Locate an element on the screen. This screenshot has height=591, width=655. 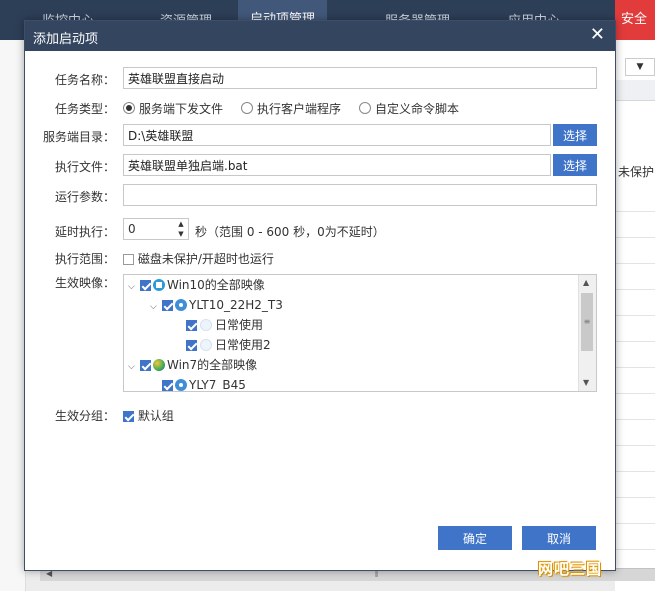
radio-client-program: 执行客户端程序 is located at coordinates (291, 108).